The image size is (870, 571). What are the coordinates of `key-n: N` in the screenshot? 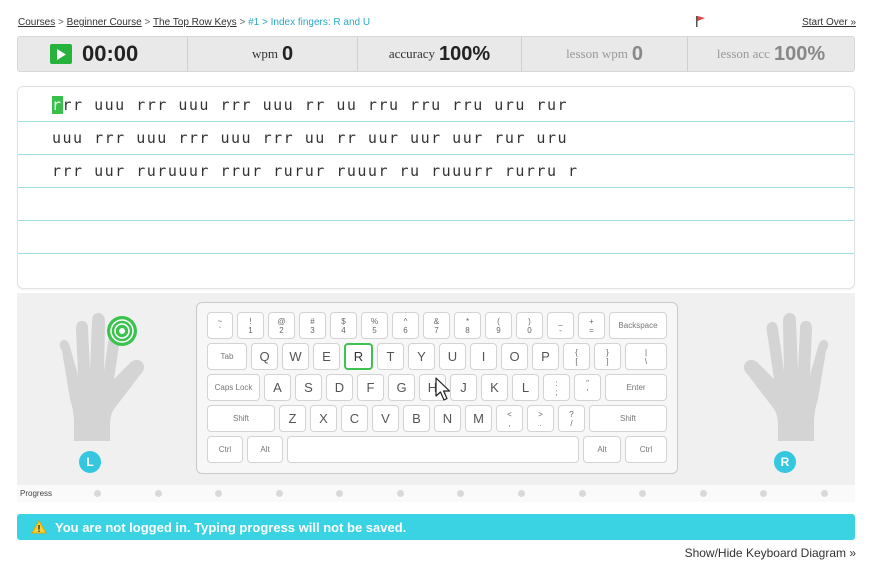 It's located at (447, 418).